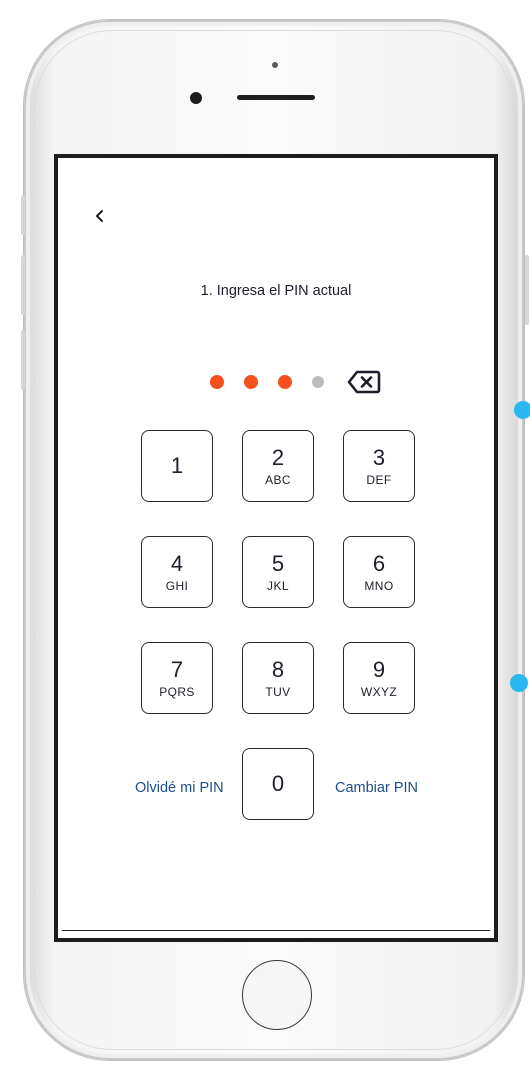 This screenshot has width=530, height=1066. Describe the element at coordinates (177, 585) in the screenshot. I see `key-letters: GHI` at that location.